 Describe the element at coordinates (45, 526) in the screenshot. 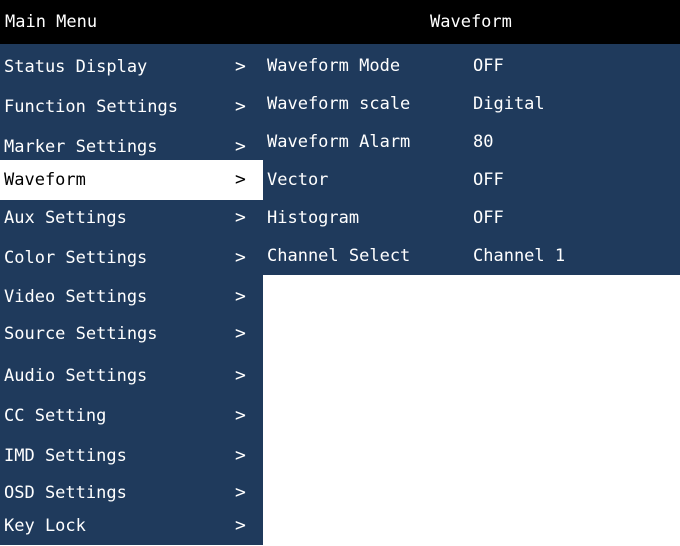

I see `menu-item-label: Key Lock` at that location.